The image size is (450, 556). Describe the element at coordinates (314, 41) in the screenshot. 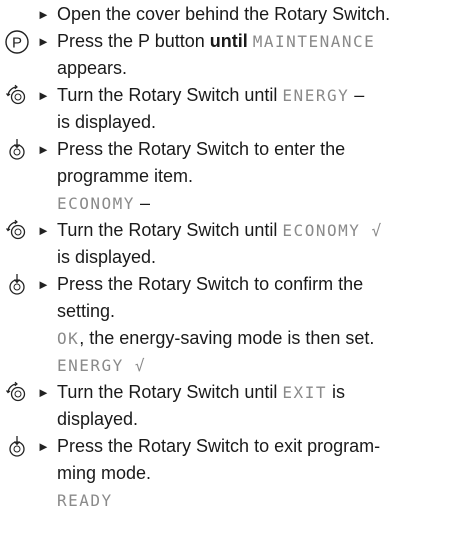

I see `display-text-maintenance: MAINTENANCE` at that location.